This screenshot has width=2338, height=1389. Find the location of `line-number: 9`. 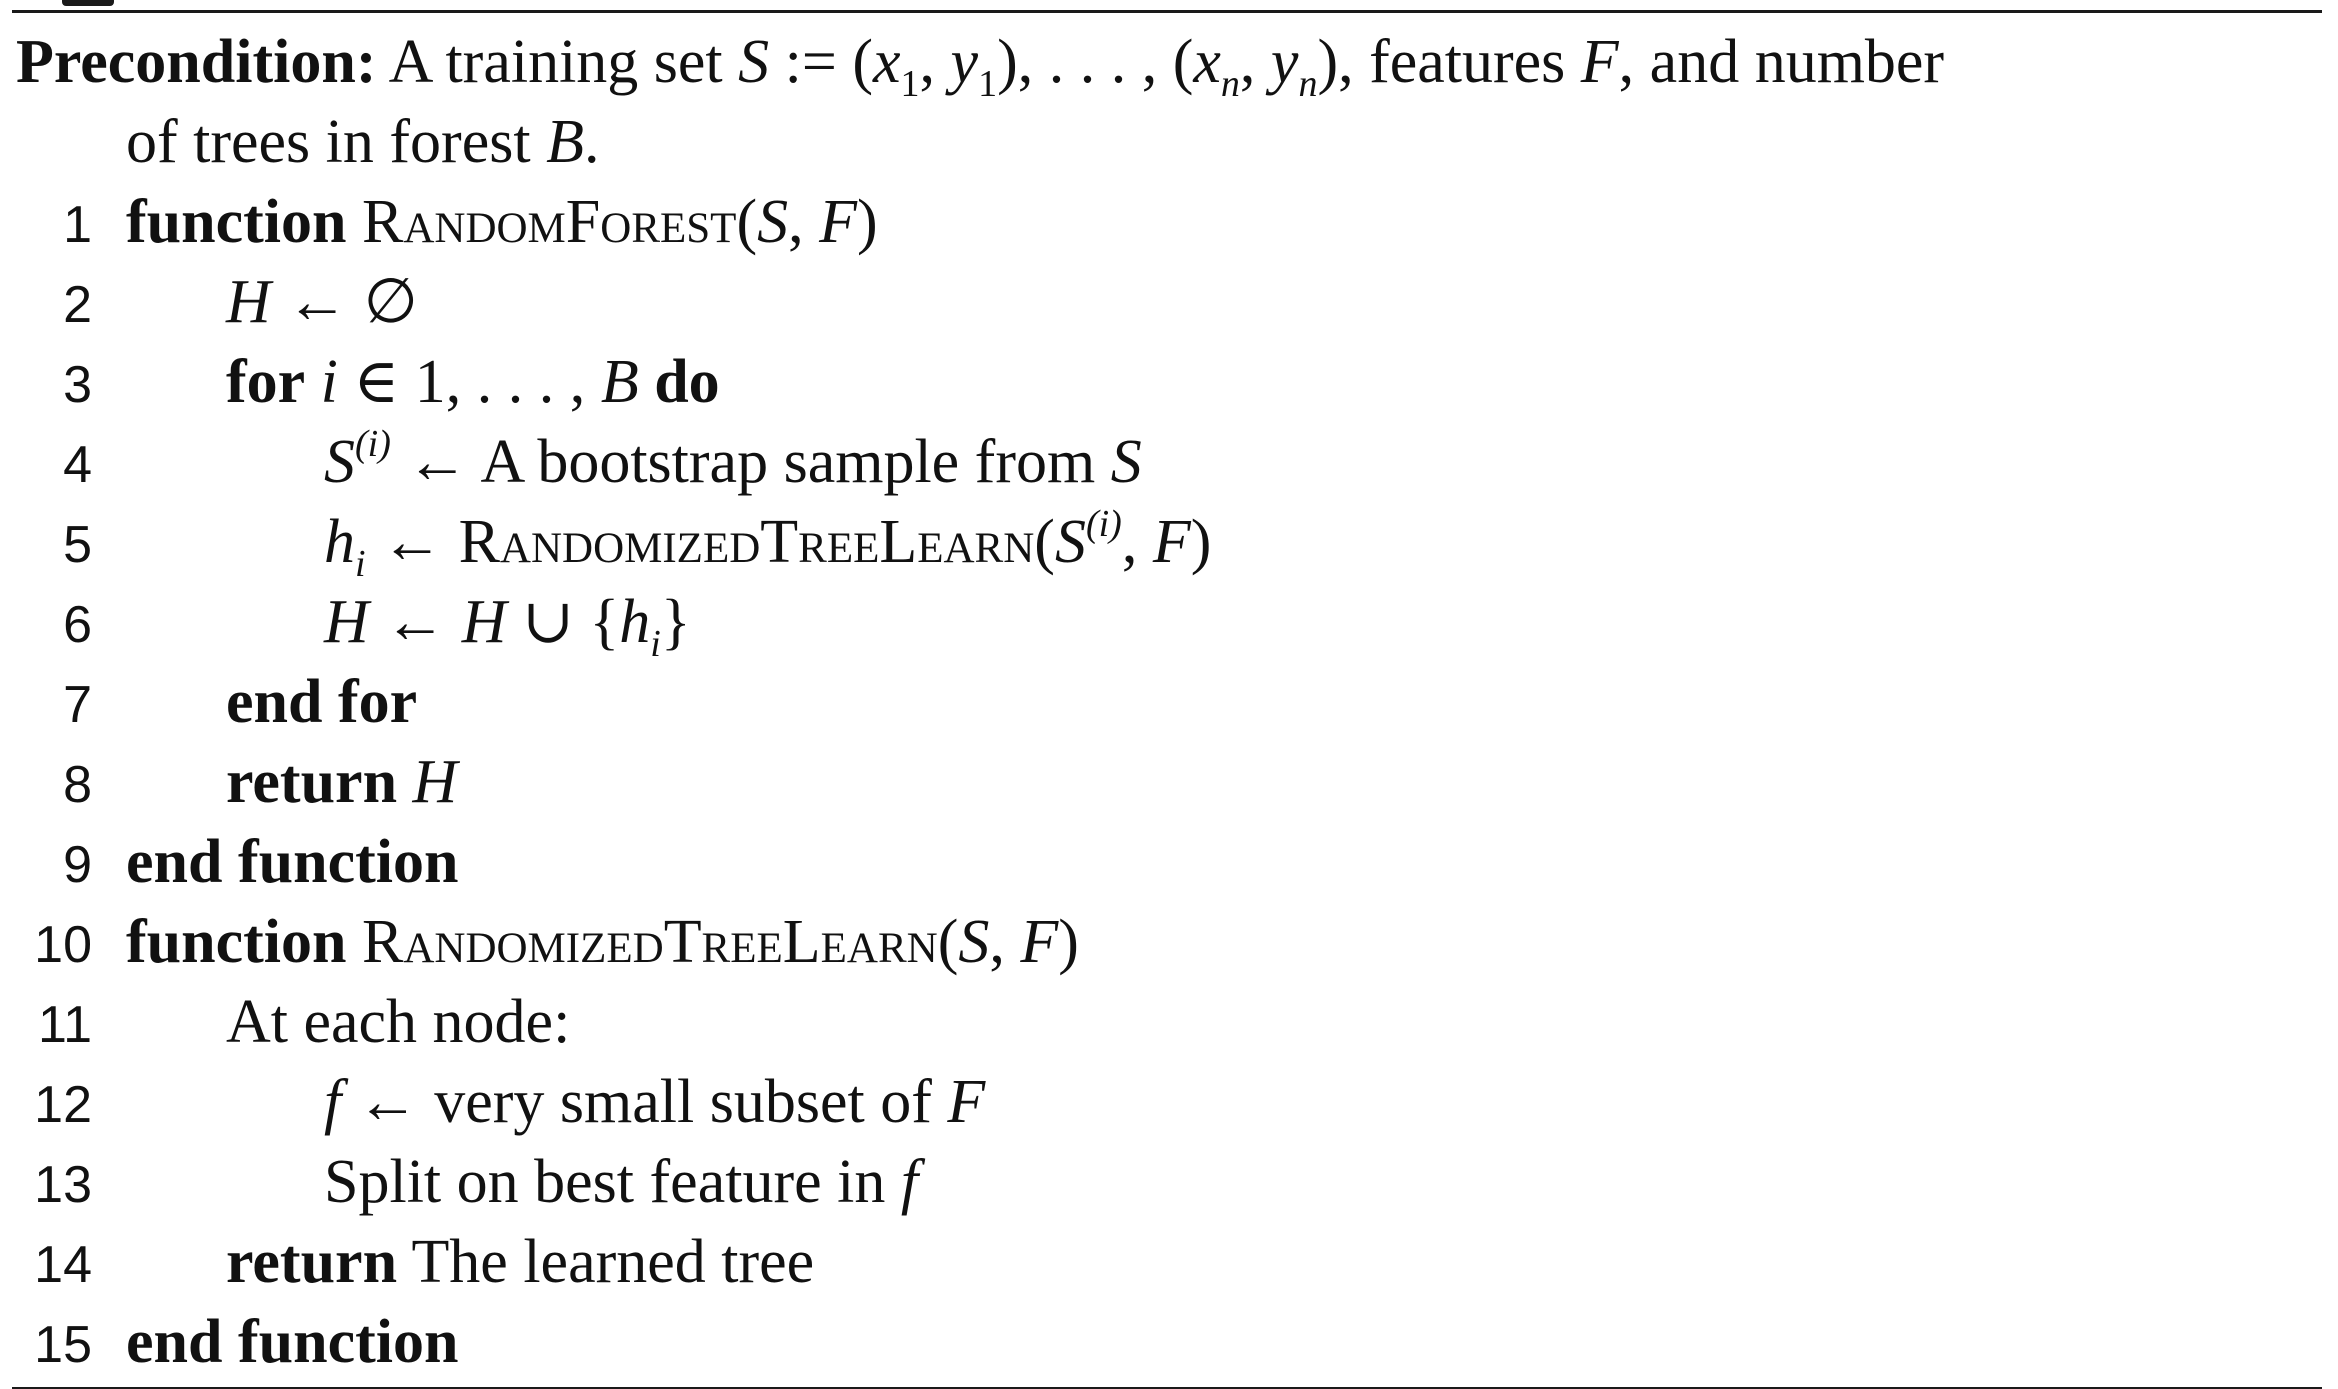

line-number: 9 is located at coordinates (77, 865).